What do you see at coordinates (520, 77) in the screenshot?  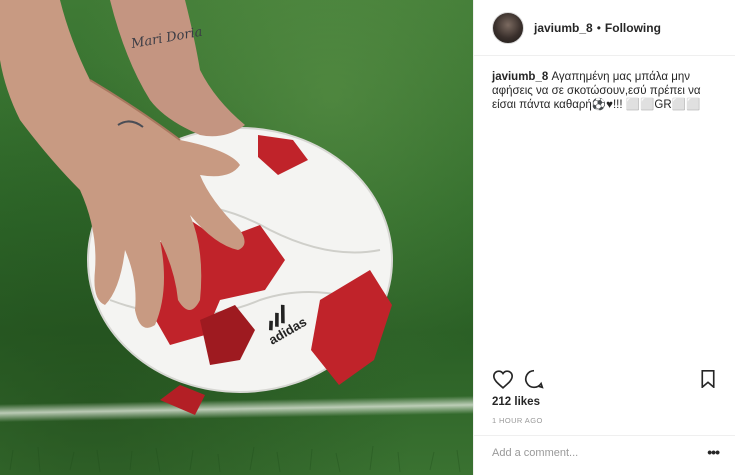 I see `caption-username: javiumb_8` at bounding box center [520, 77].